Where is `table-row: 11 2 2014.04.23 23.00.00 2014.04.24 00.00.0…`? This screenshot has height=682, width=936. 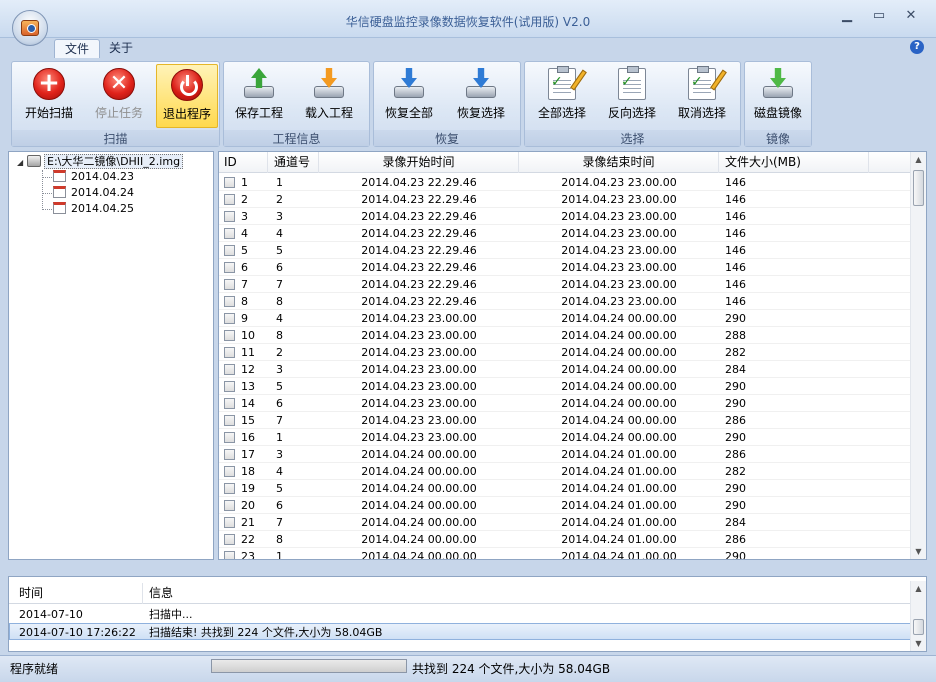
table-row: 11 2 2014.04.23 23.00.00 2014.04.24 00.00.0… is located at coordinates (565, 352).